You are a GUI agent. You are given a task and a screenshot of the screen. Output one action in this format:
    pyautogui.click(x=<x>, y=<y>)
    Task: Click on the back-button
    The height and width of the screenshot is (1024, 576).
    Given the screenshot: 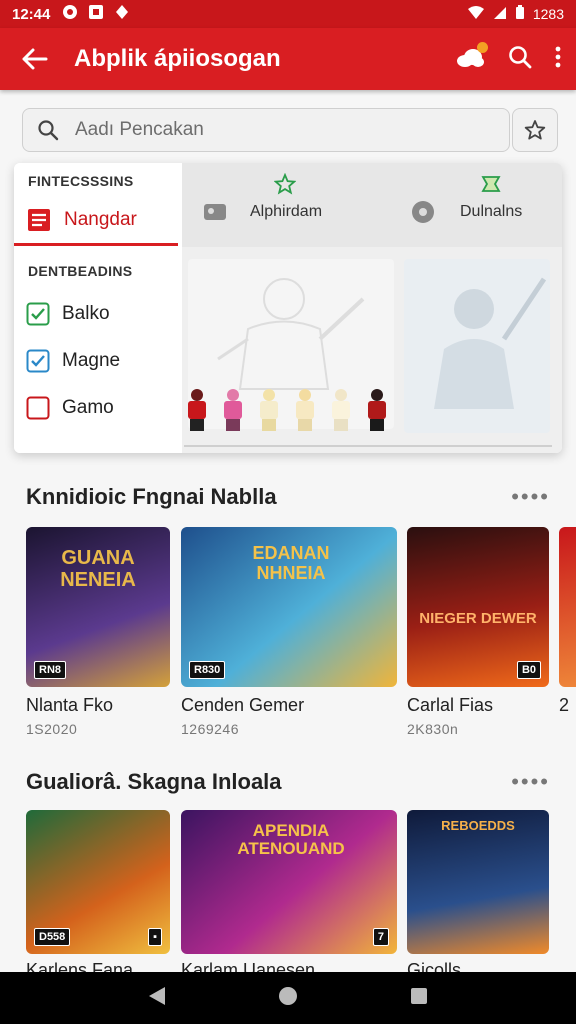 What is the action you would take?
    pyautogui.click(x=35, y=59)
    